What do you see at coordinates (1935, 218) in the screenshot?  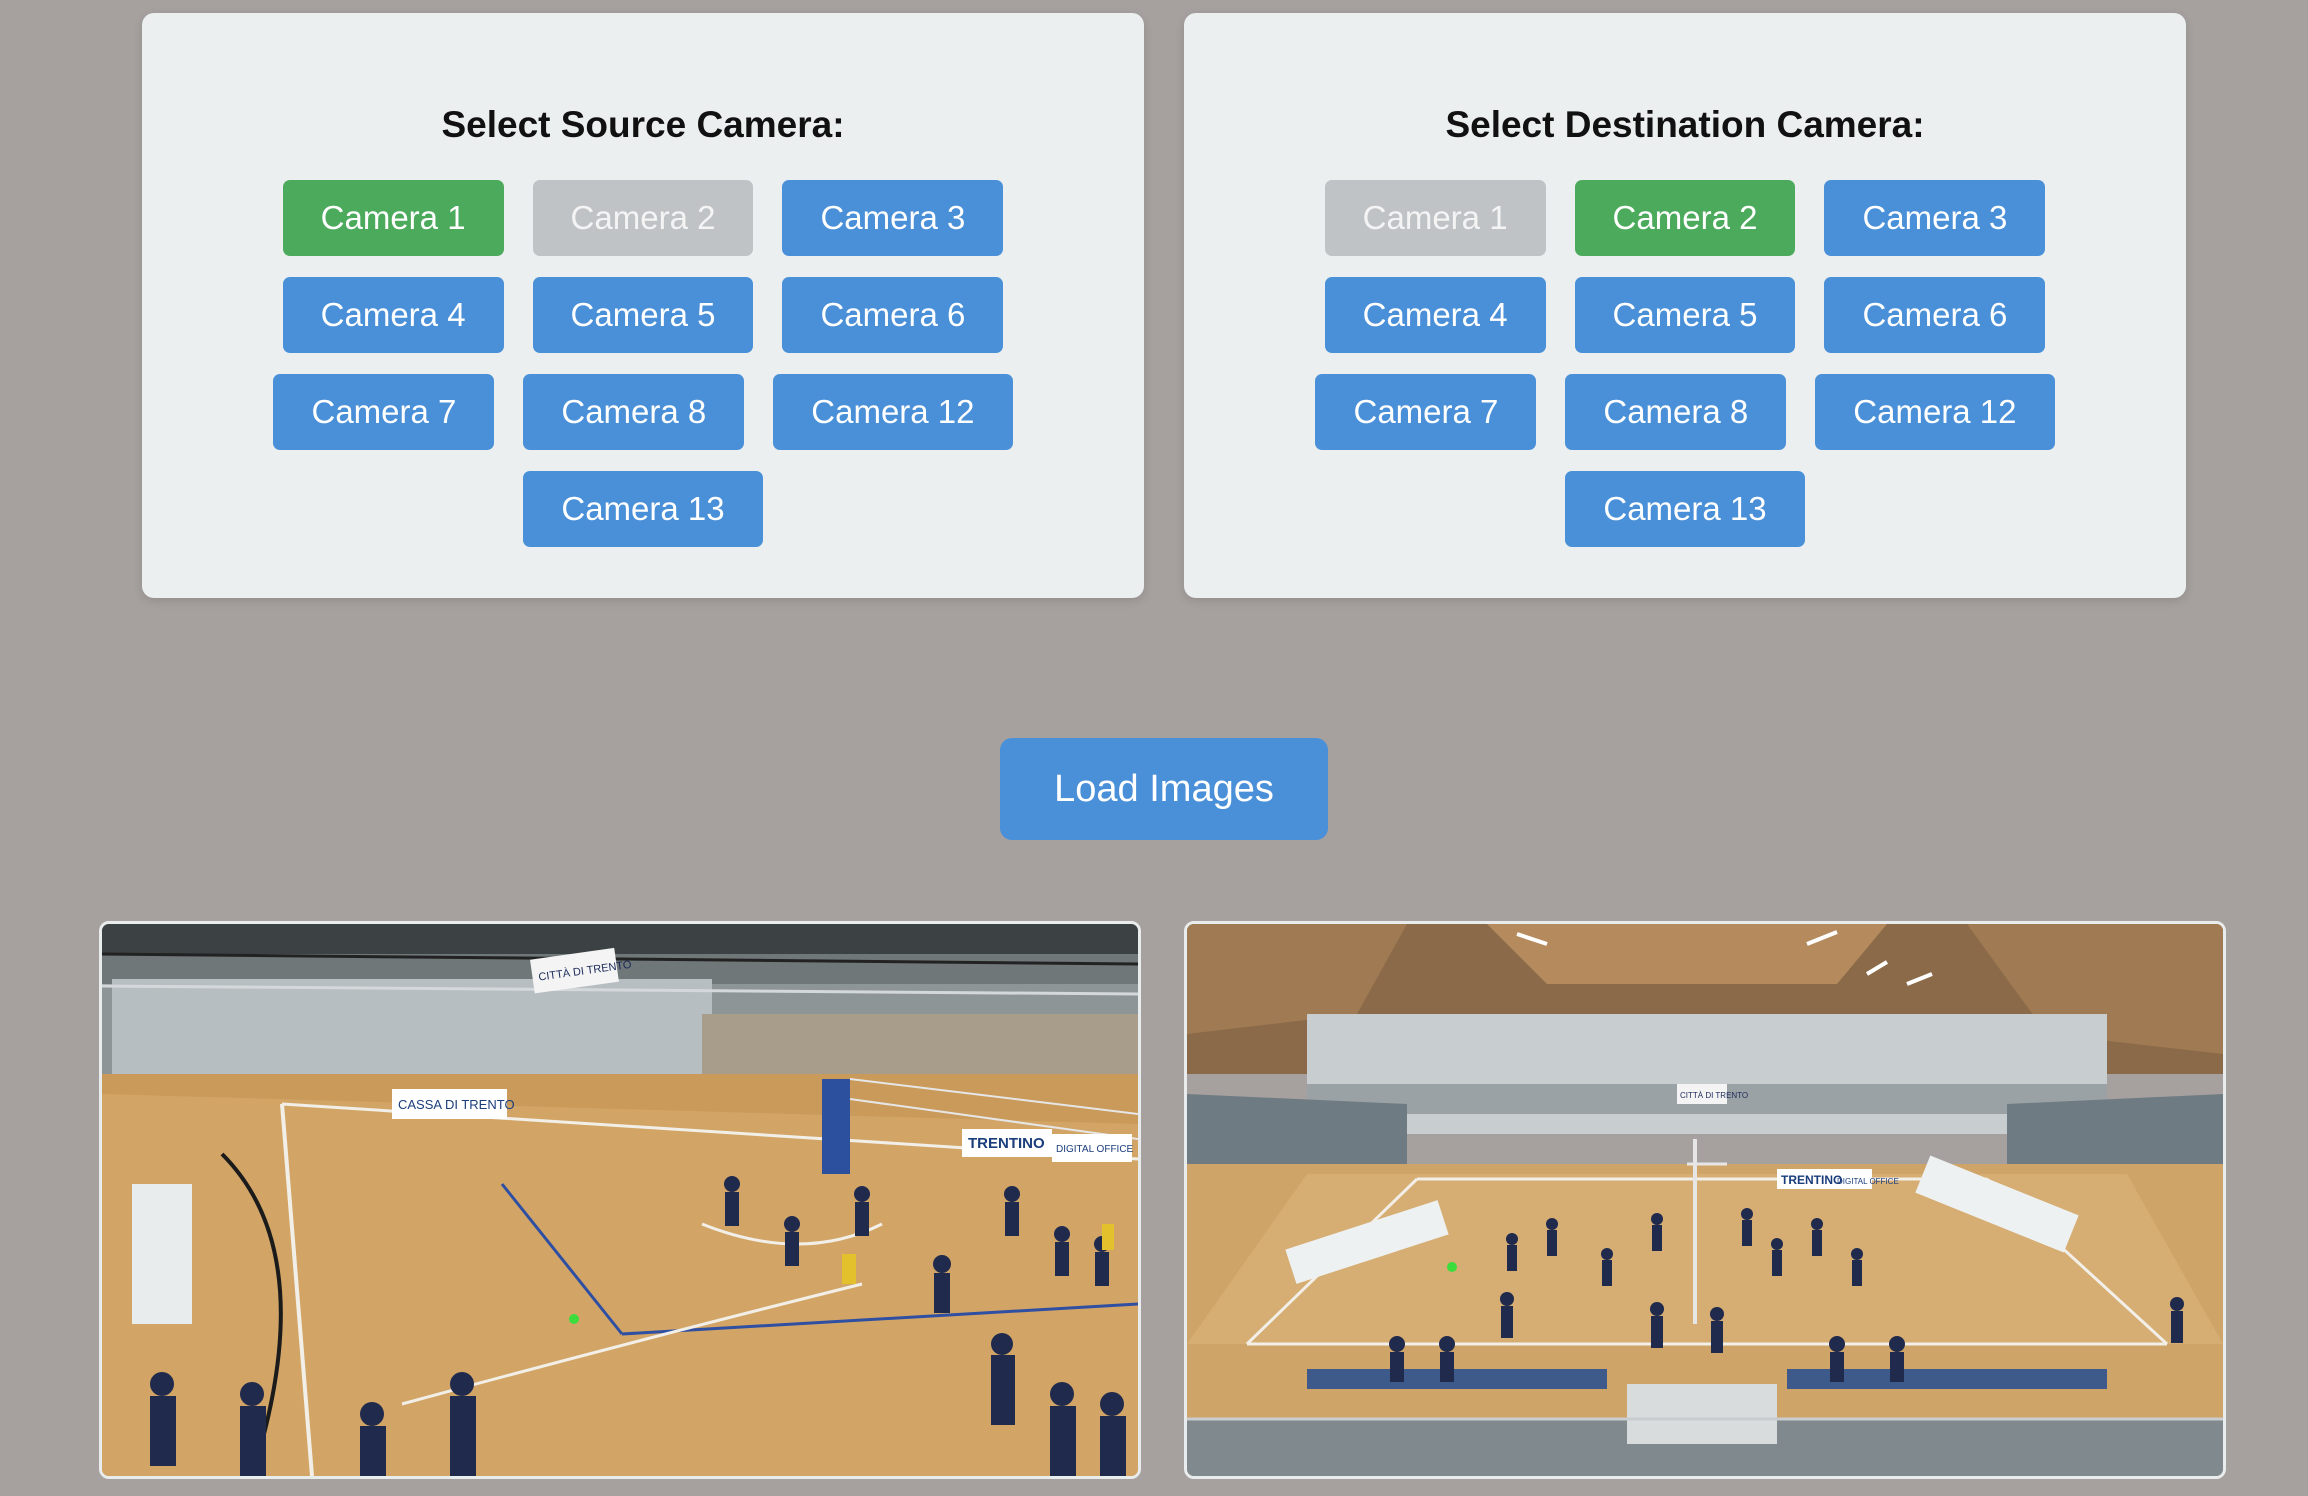 I see `destination-camera-3-button: Camera 3` at bounding box center [1935, 218].